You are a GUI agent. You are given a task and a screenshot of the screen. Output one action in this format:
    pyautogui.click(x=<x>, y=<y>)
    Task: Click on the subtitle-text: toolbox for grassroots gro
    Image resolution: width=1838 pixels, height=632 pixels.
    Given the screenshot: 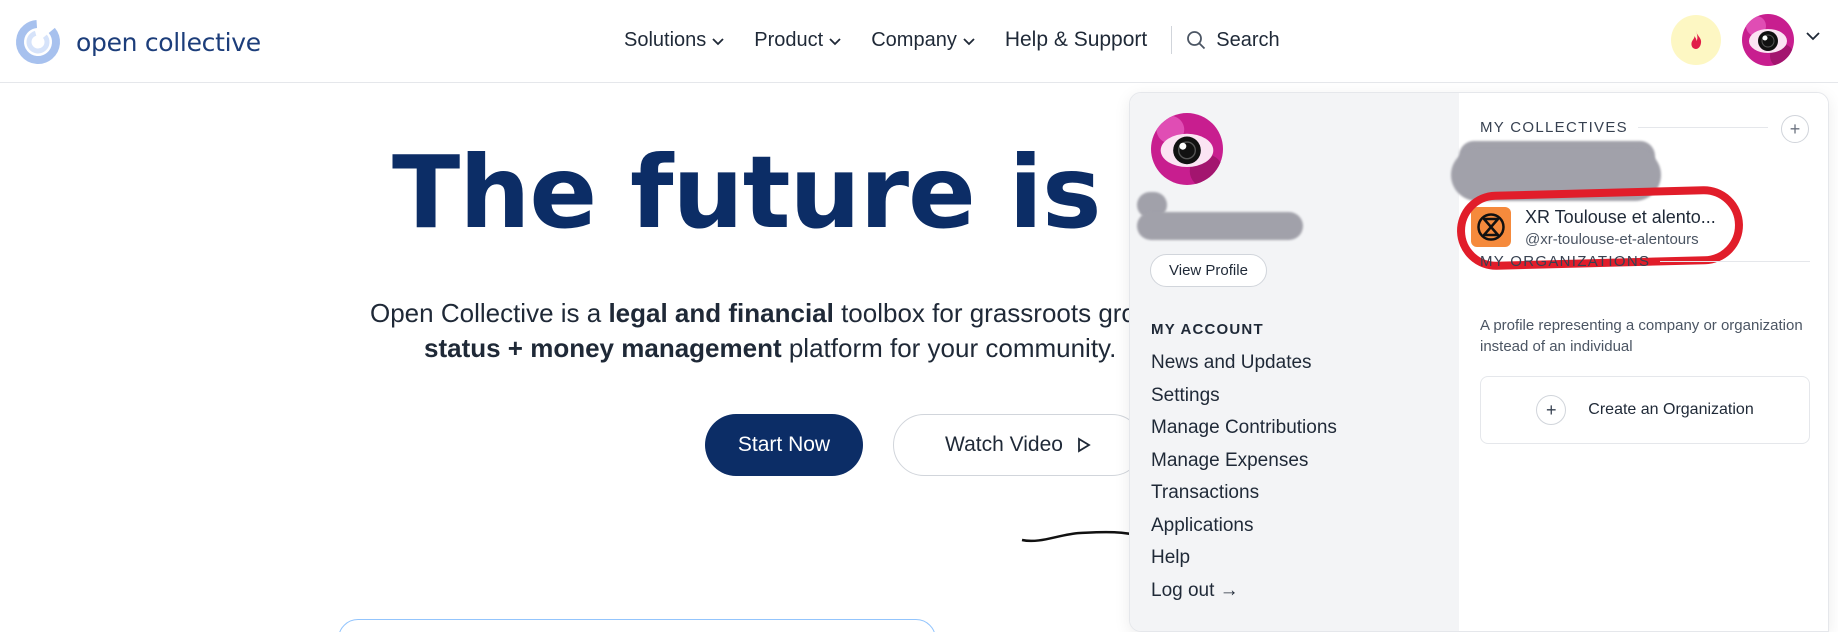 What is the action you would take?
    pyautogui.click(x=984, y=313)
    